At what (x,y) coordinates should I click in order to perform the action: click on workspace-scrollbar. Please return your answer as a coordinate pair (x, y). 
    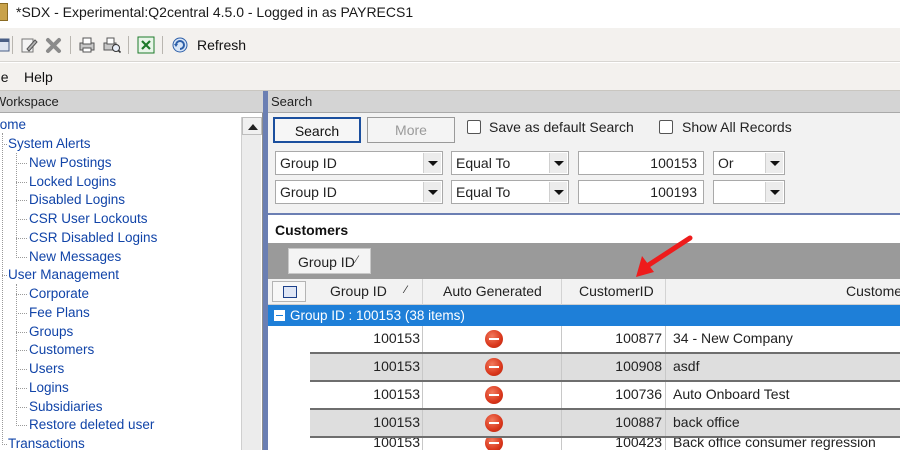
    Looking at the image, I should click on (251, 283).